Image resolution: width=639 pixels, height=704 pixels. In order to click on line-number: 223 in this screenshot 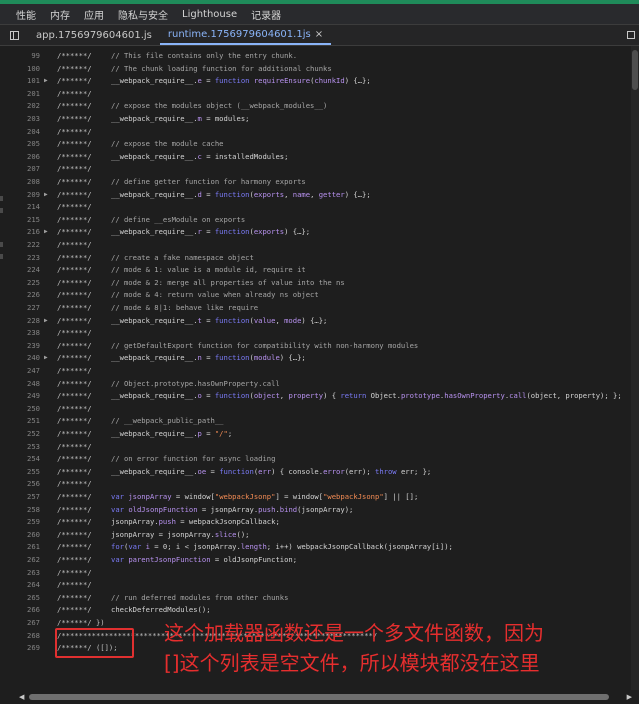, I will do `click(20, 258)`.